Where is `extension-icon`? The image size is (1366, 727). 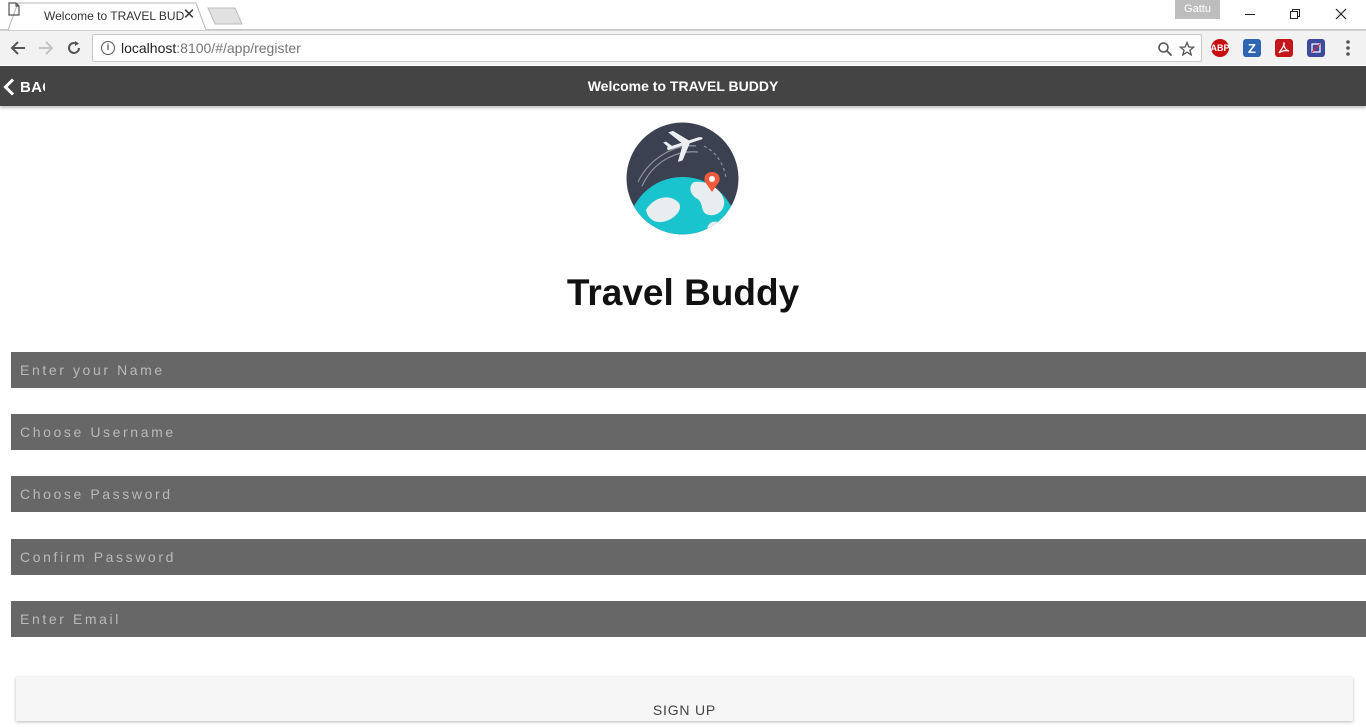
extension-icon is located at coordinates (1316, 48).